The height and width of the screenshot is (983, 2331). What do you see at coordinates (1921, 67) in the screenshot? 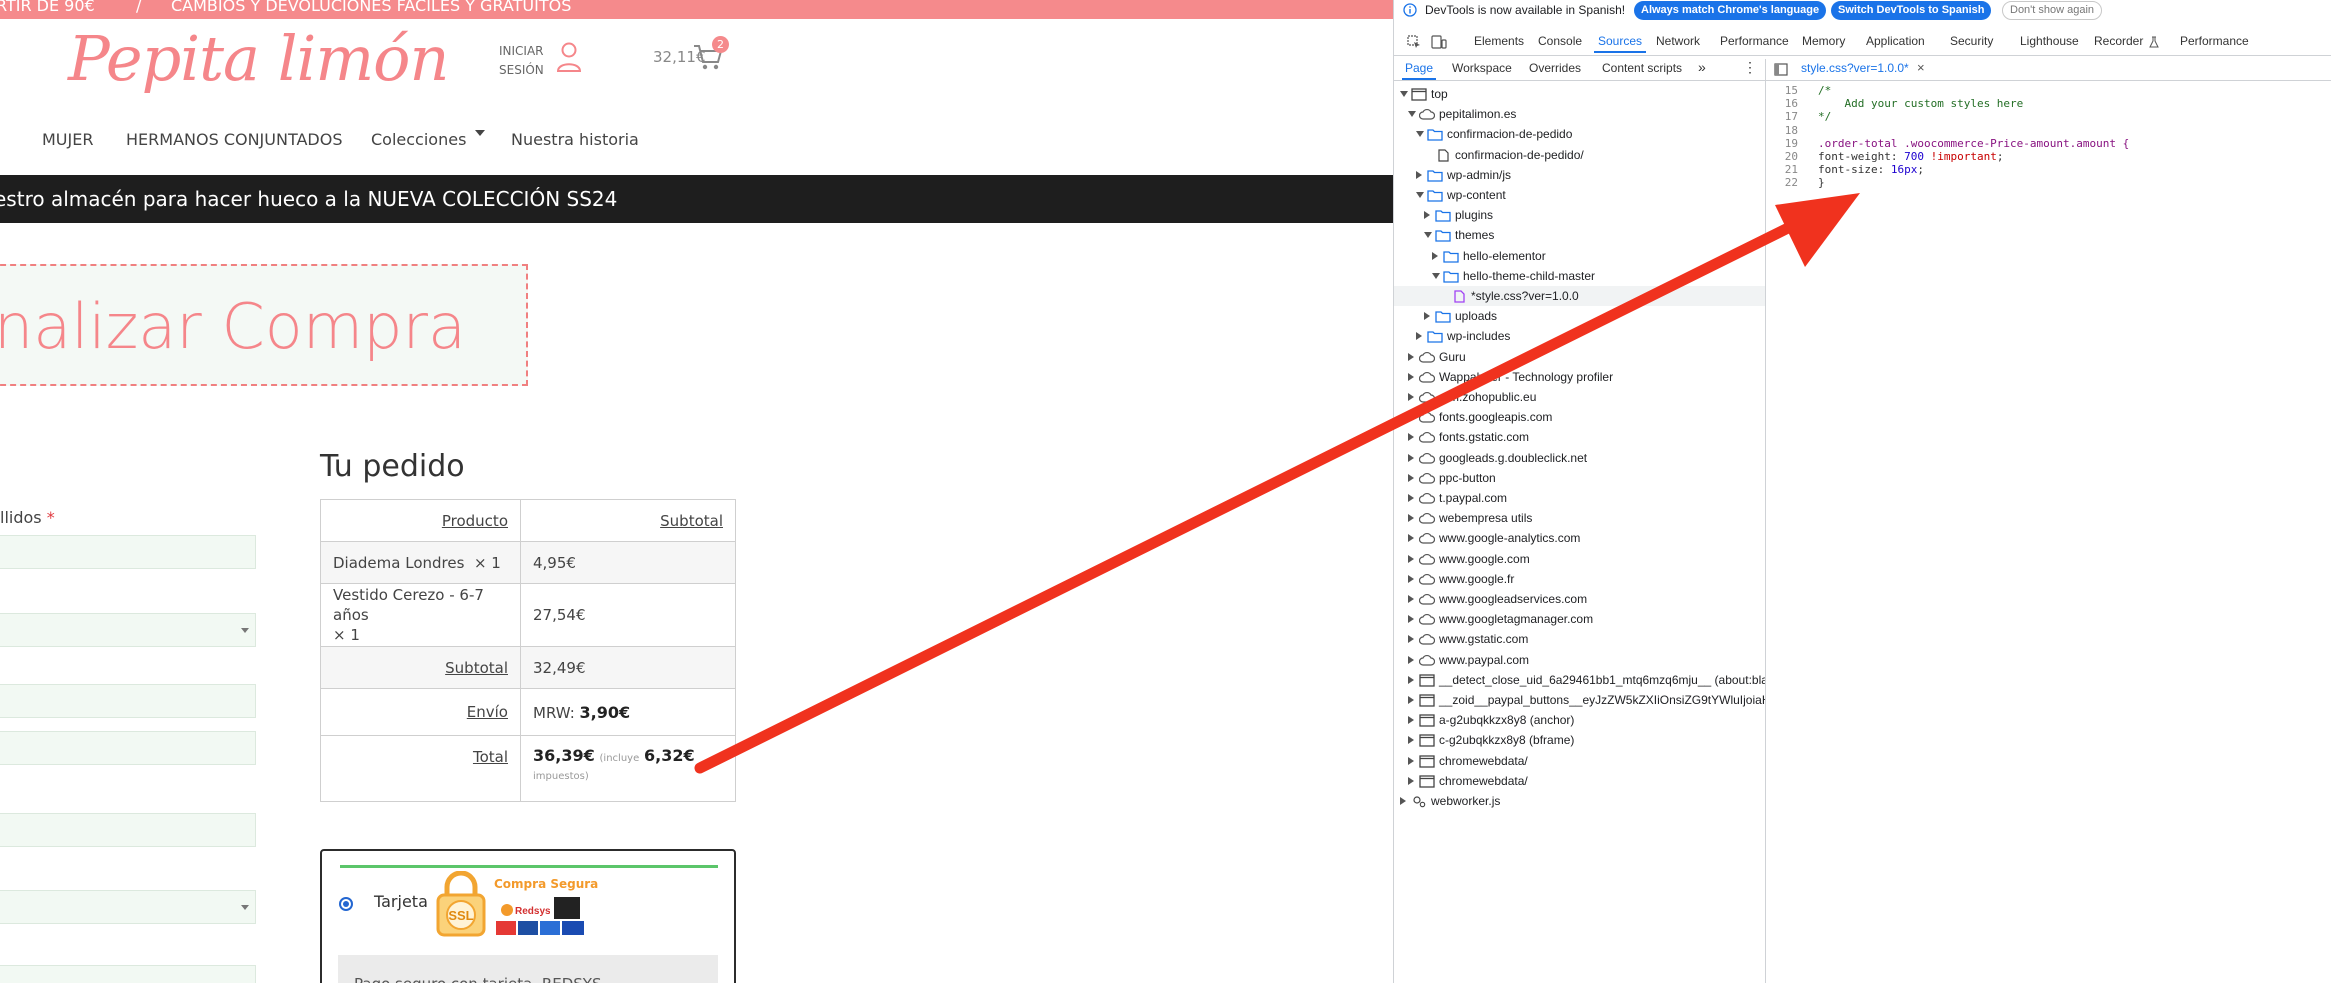
I see `close-icon: ×` at bounding box center [1921, 67].